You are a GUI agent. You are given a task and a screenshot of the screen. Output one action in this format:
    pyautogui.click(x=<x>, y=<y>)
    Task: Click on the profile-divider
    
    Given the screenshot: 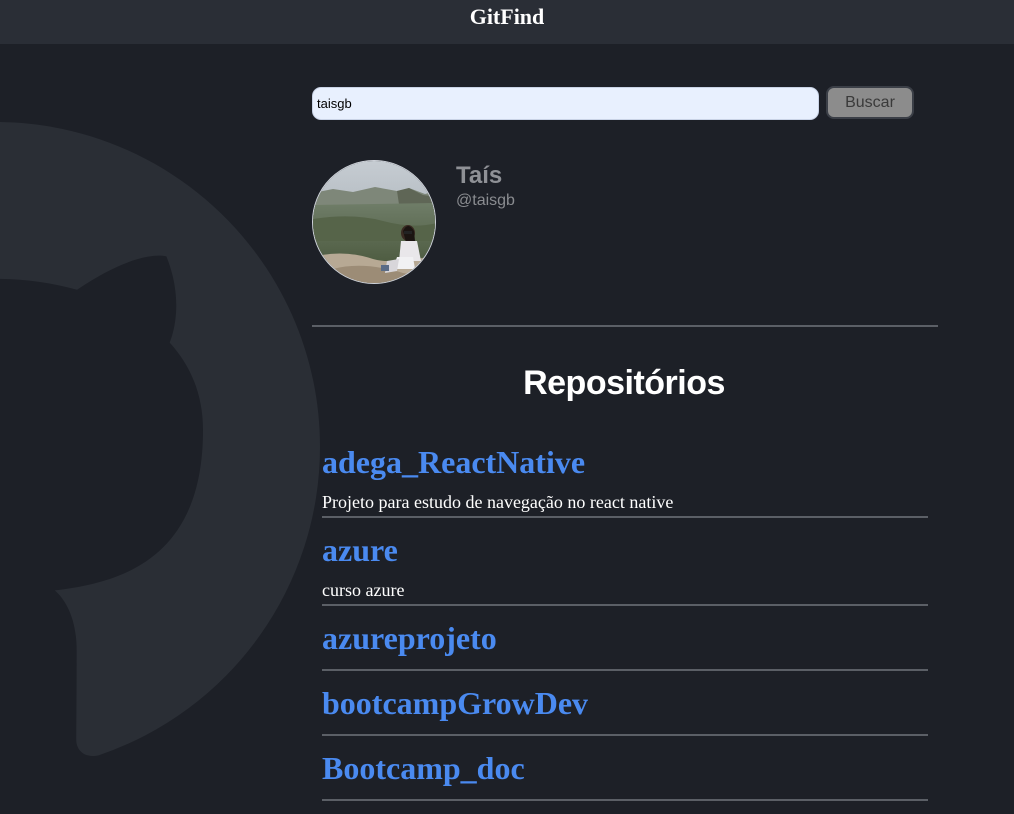 What is the action you would take?
    pyautogui.click(x=625, y=326)
    